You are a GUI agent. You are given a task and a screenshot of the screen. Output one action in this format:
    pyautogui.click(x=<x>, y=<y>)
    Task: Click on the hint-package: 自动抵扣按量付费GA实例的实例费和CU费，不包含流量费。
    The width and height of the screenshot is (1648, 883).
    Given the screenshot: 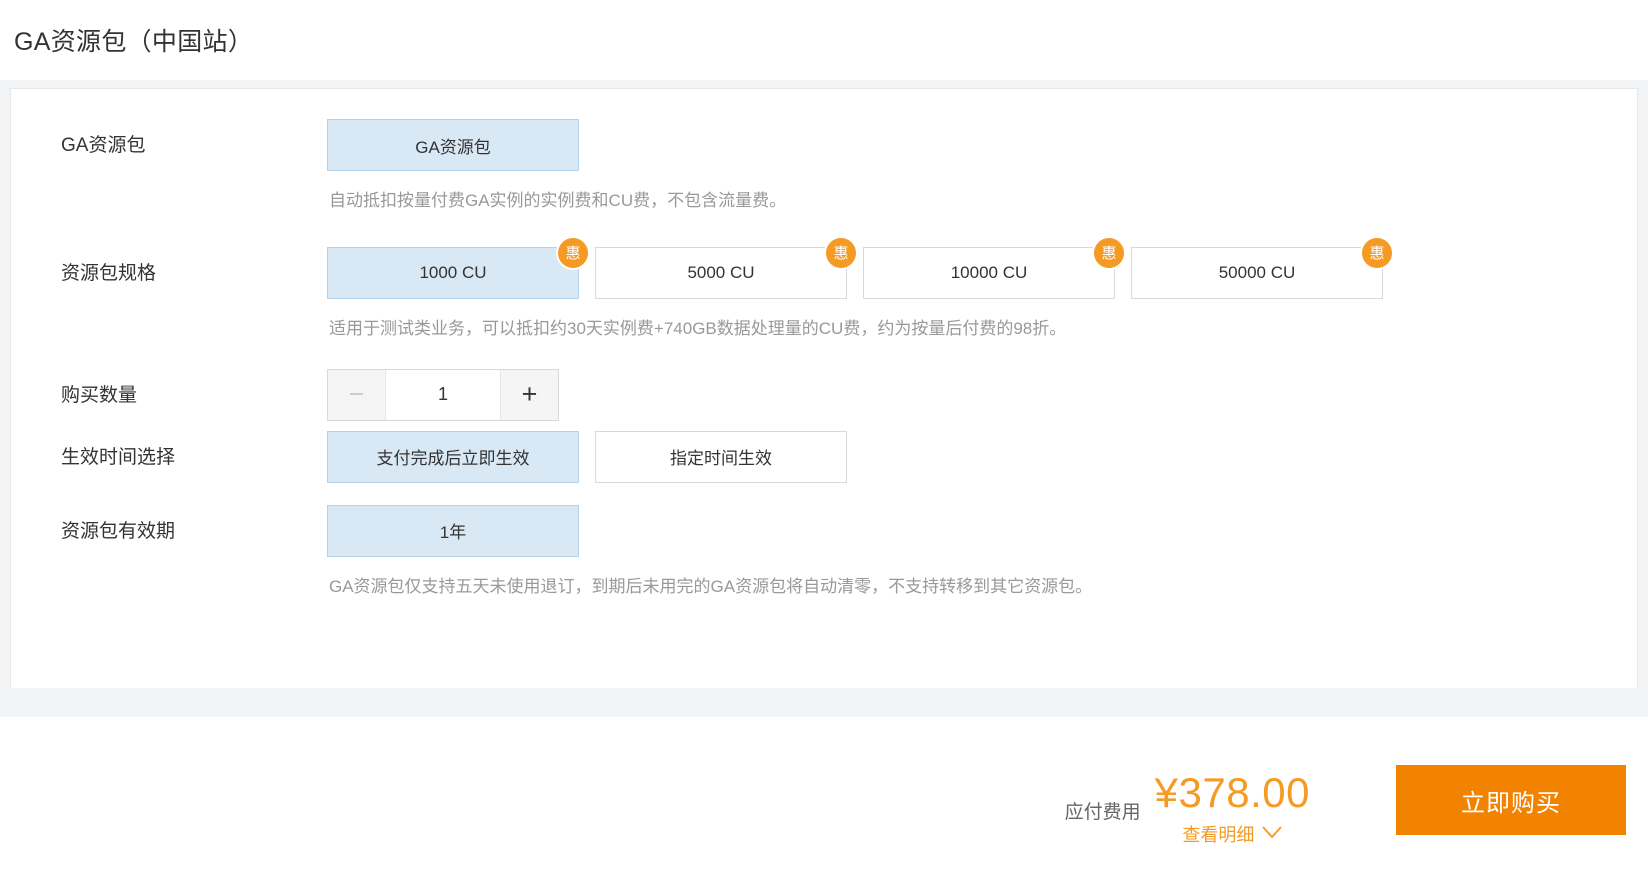 What is the action you would take?
    pyautogui.click(x=558, y=200)
    